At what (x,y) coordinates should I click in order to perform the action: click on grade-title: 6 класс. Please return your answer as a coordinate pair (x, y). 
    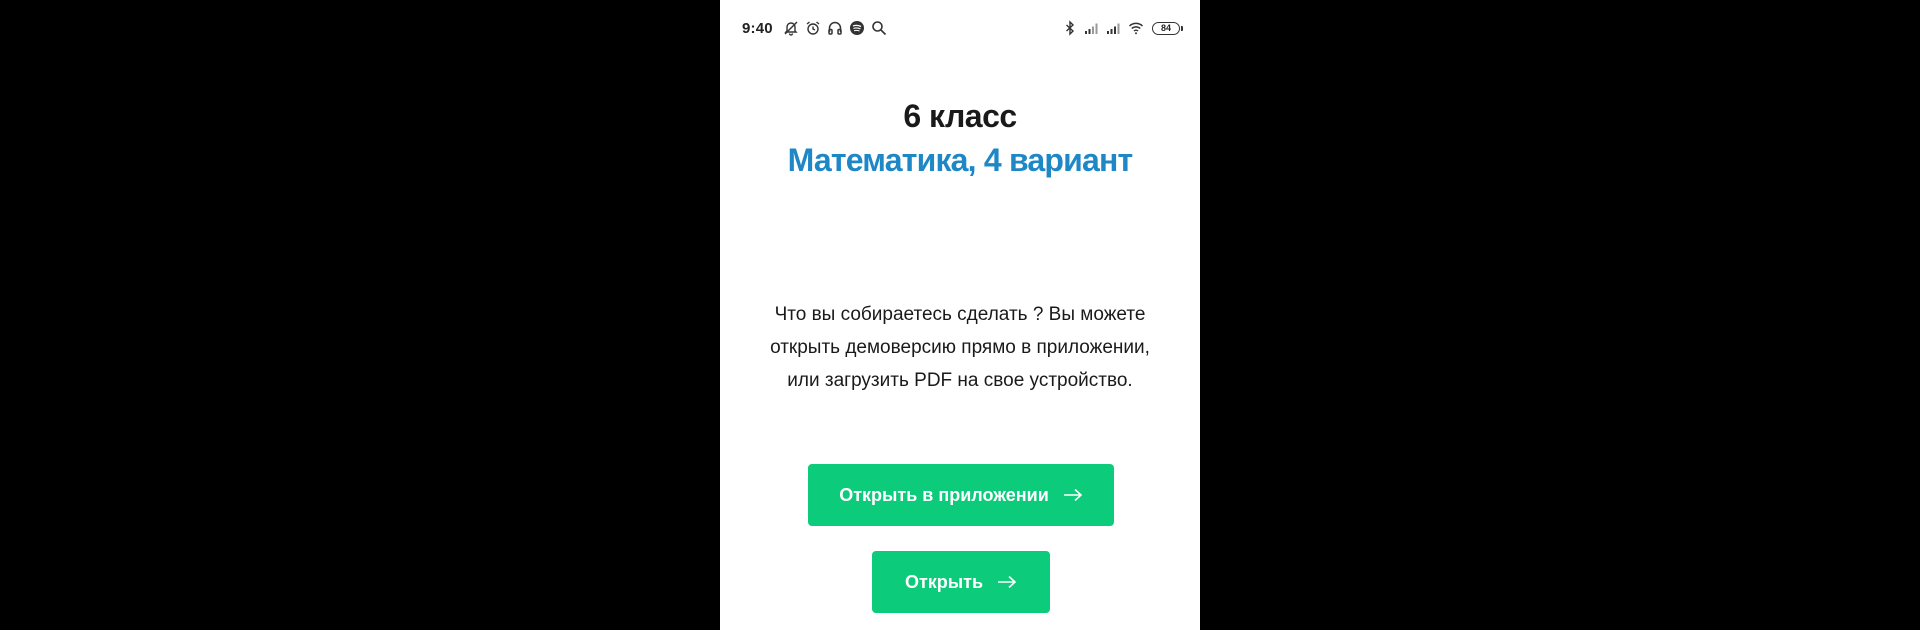
    Looking at the image, I should click on (960, 116).